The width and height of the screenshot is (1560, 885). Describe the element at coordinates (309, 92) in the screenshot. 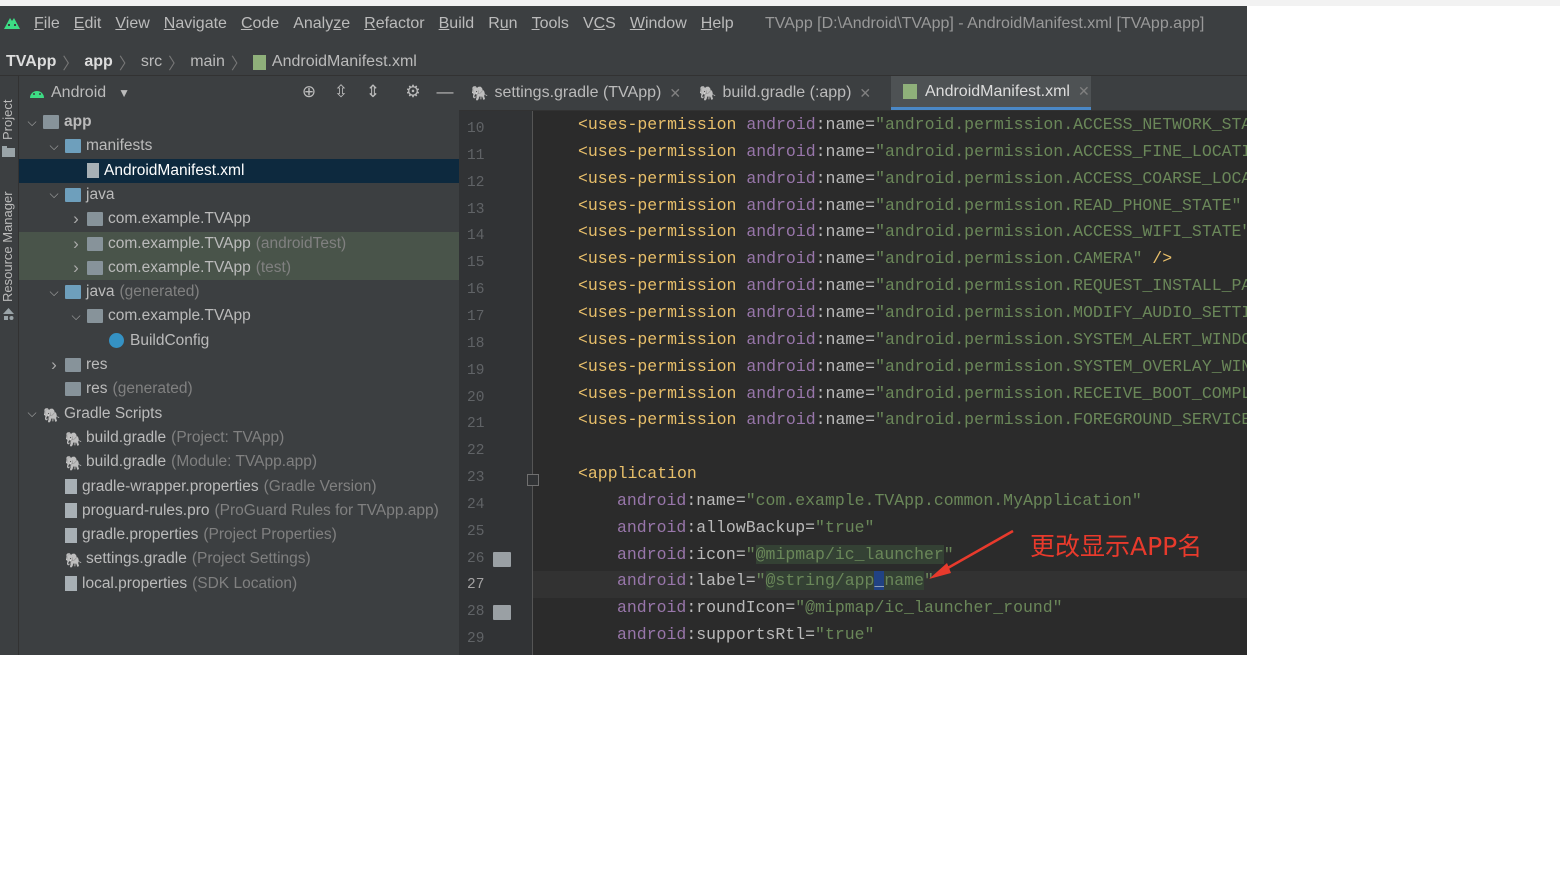

I see `locate-file-icon: ⊕` at that location.